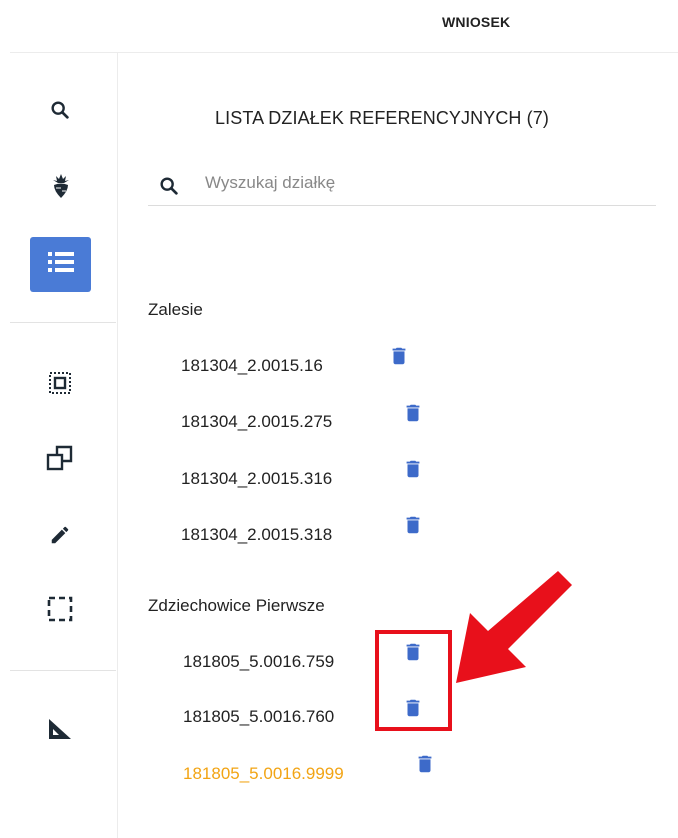 The height and width of the screenshot is (838, 678). What do you see at coordinates (60, 383) in the screenshot?
I see `select-area-icon` at bounding box center [60, 383].